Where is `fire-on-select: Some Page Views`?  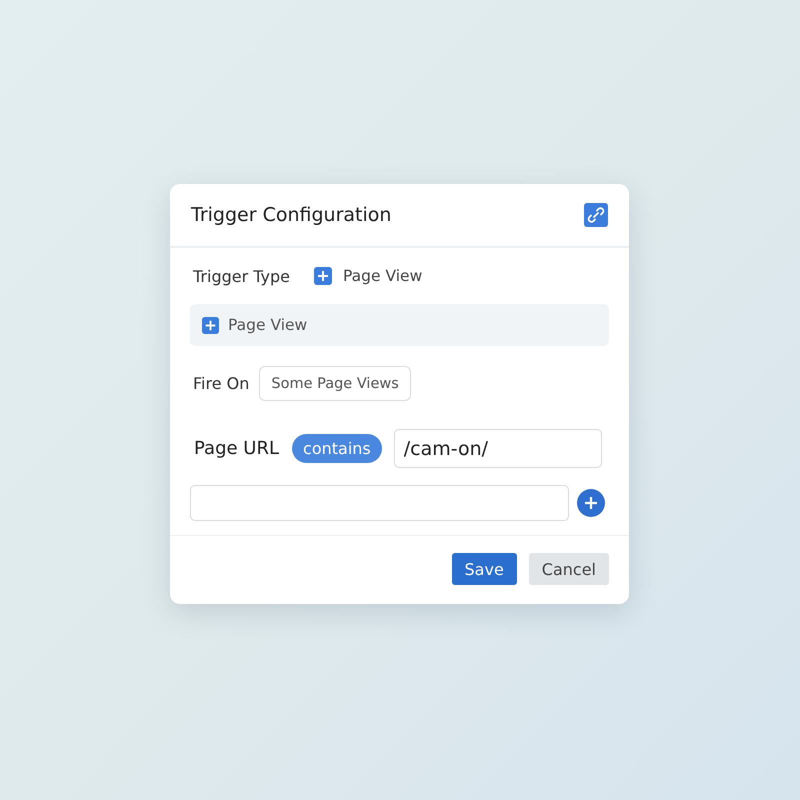 fire-on-select: Some Page Views is located at coordinates (335, 383).